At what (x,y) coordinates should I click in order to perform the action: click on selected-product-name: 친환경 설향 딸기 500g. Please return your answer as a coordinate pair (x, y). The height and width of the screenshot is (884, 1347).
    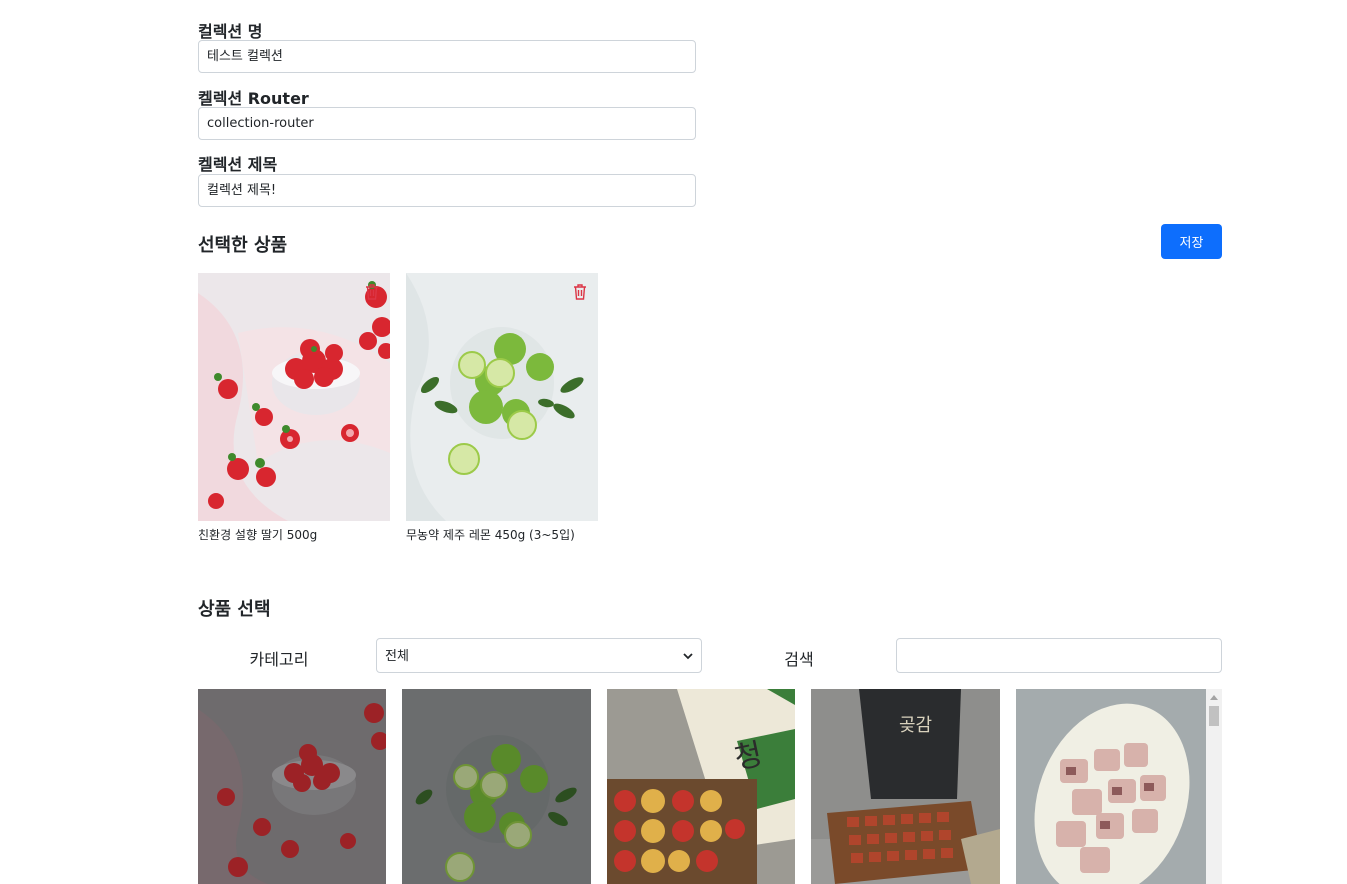
    Looking at the image, I should click on (258, 535).